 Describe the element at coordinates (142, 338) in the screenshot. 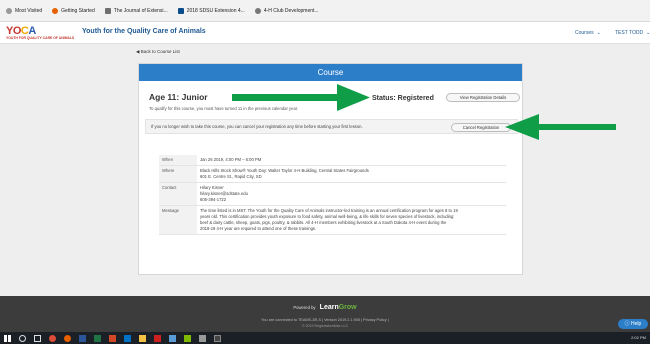

I see `folder-icon` at that location.